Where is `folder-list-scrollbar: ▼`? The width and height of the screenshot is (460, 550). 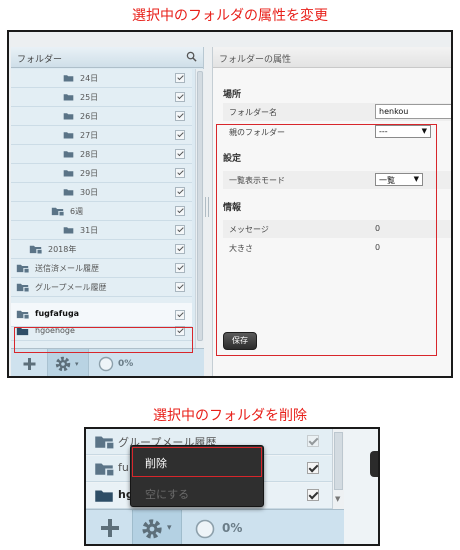
folder-list-scrollbar: ▼ is located at coordinates (338, 469).